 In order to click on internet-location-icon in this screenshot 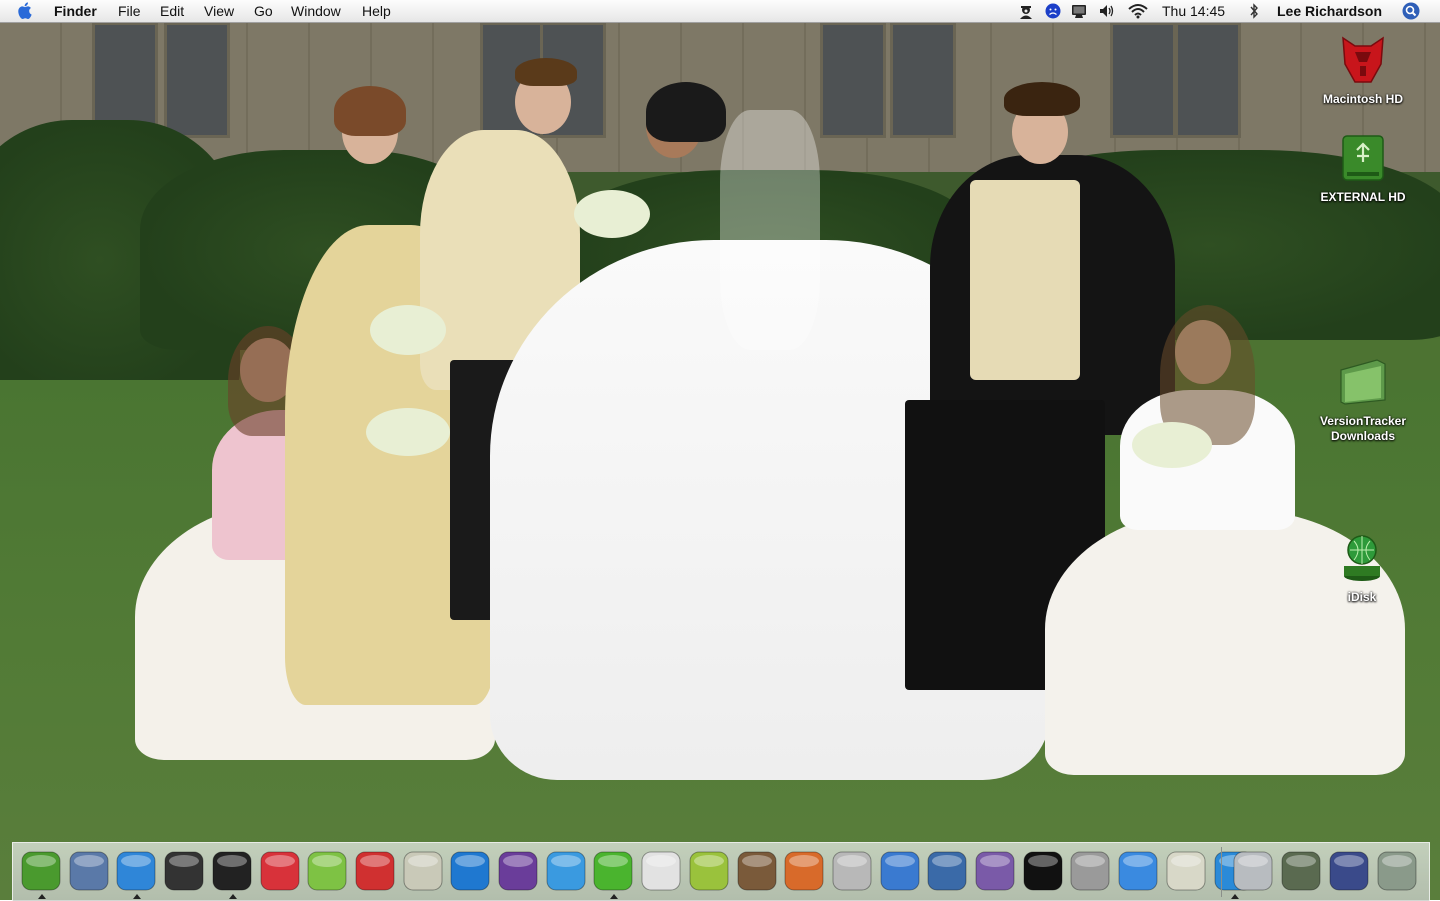, I will do `click(1253, 871)`.